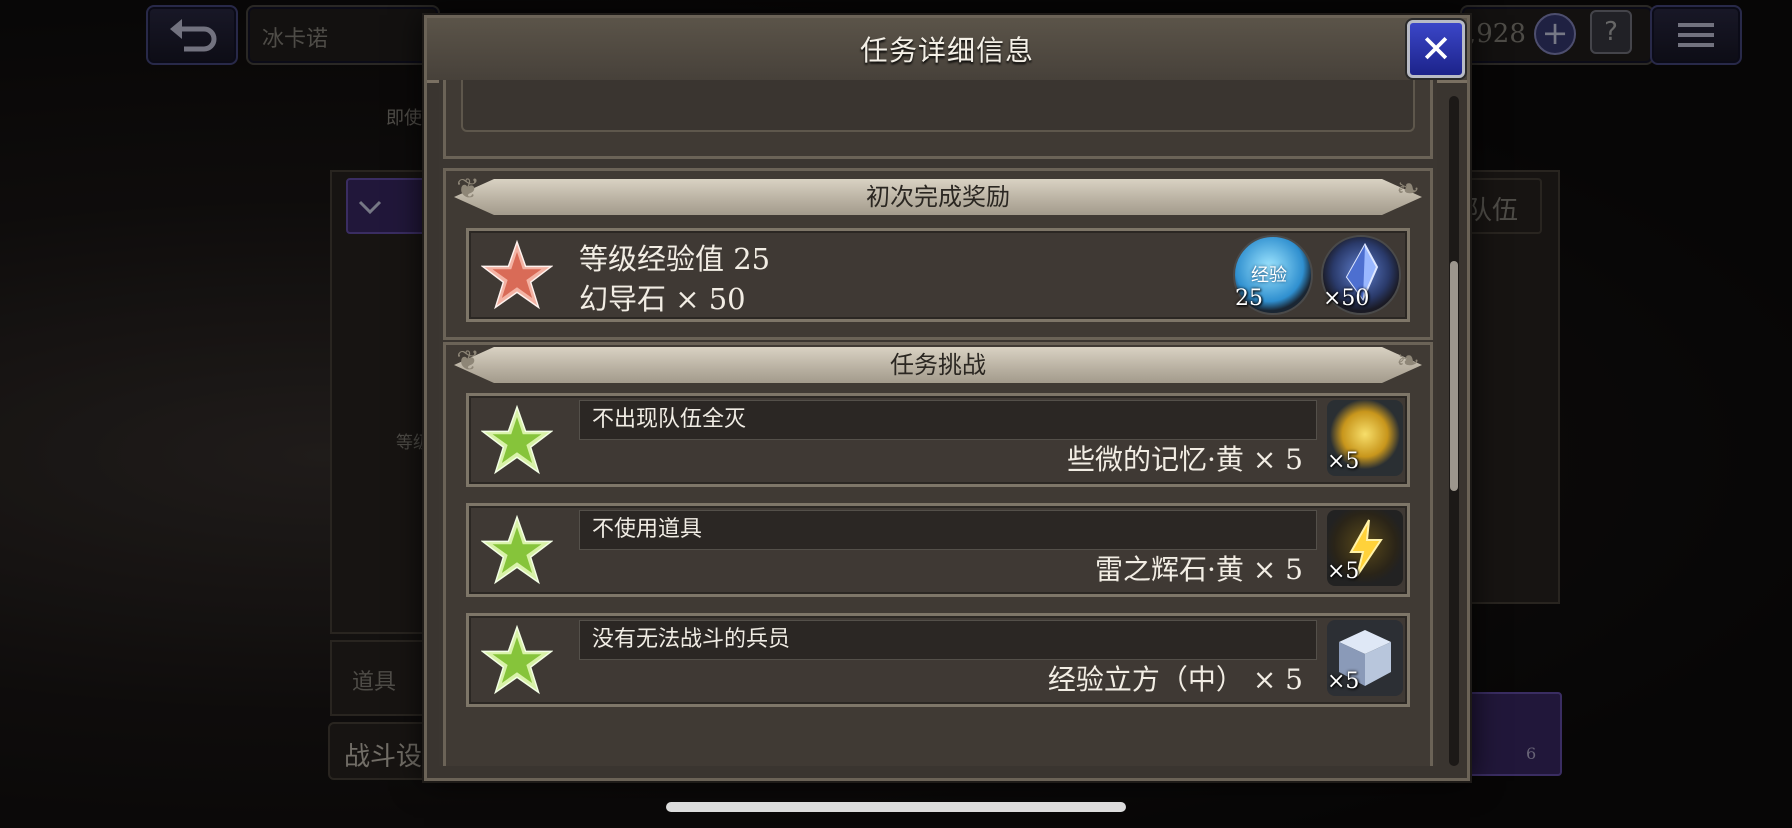 The width and height of the screenshot is (1792, 828). Describe the element at coordinates (662, 299) in the screenshot. I see `reward-lapis-text: 幻导石 × 50` at that location.